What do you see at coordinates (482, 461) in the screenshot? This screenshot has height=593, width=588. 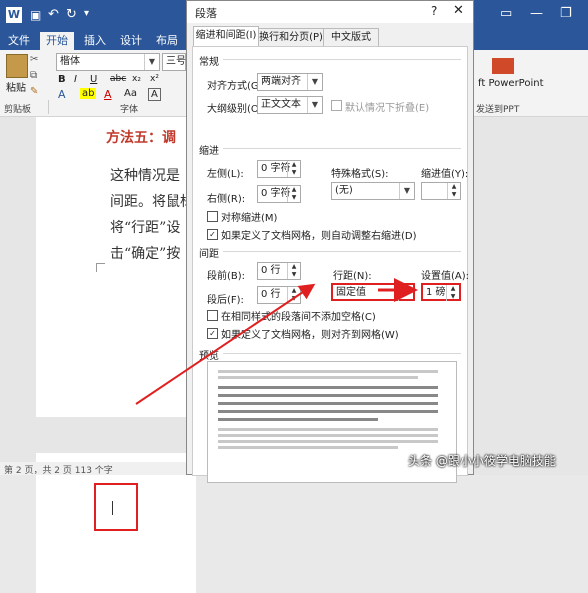 I see `watermark-text: 头条 @跟小小筱学电脑技能` at bounding box center [482, 461].